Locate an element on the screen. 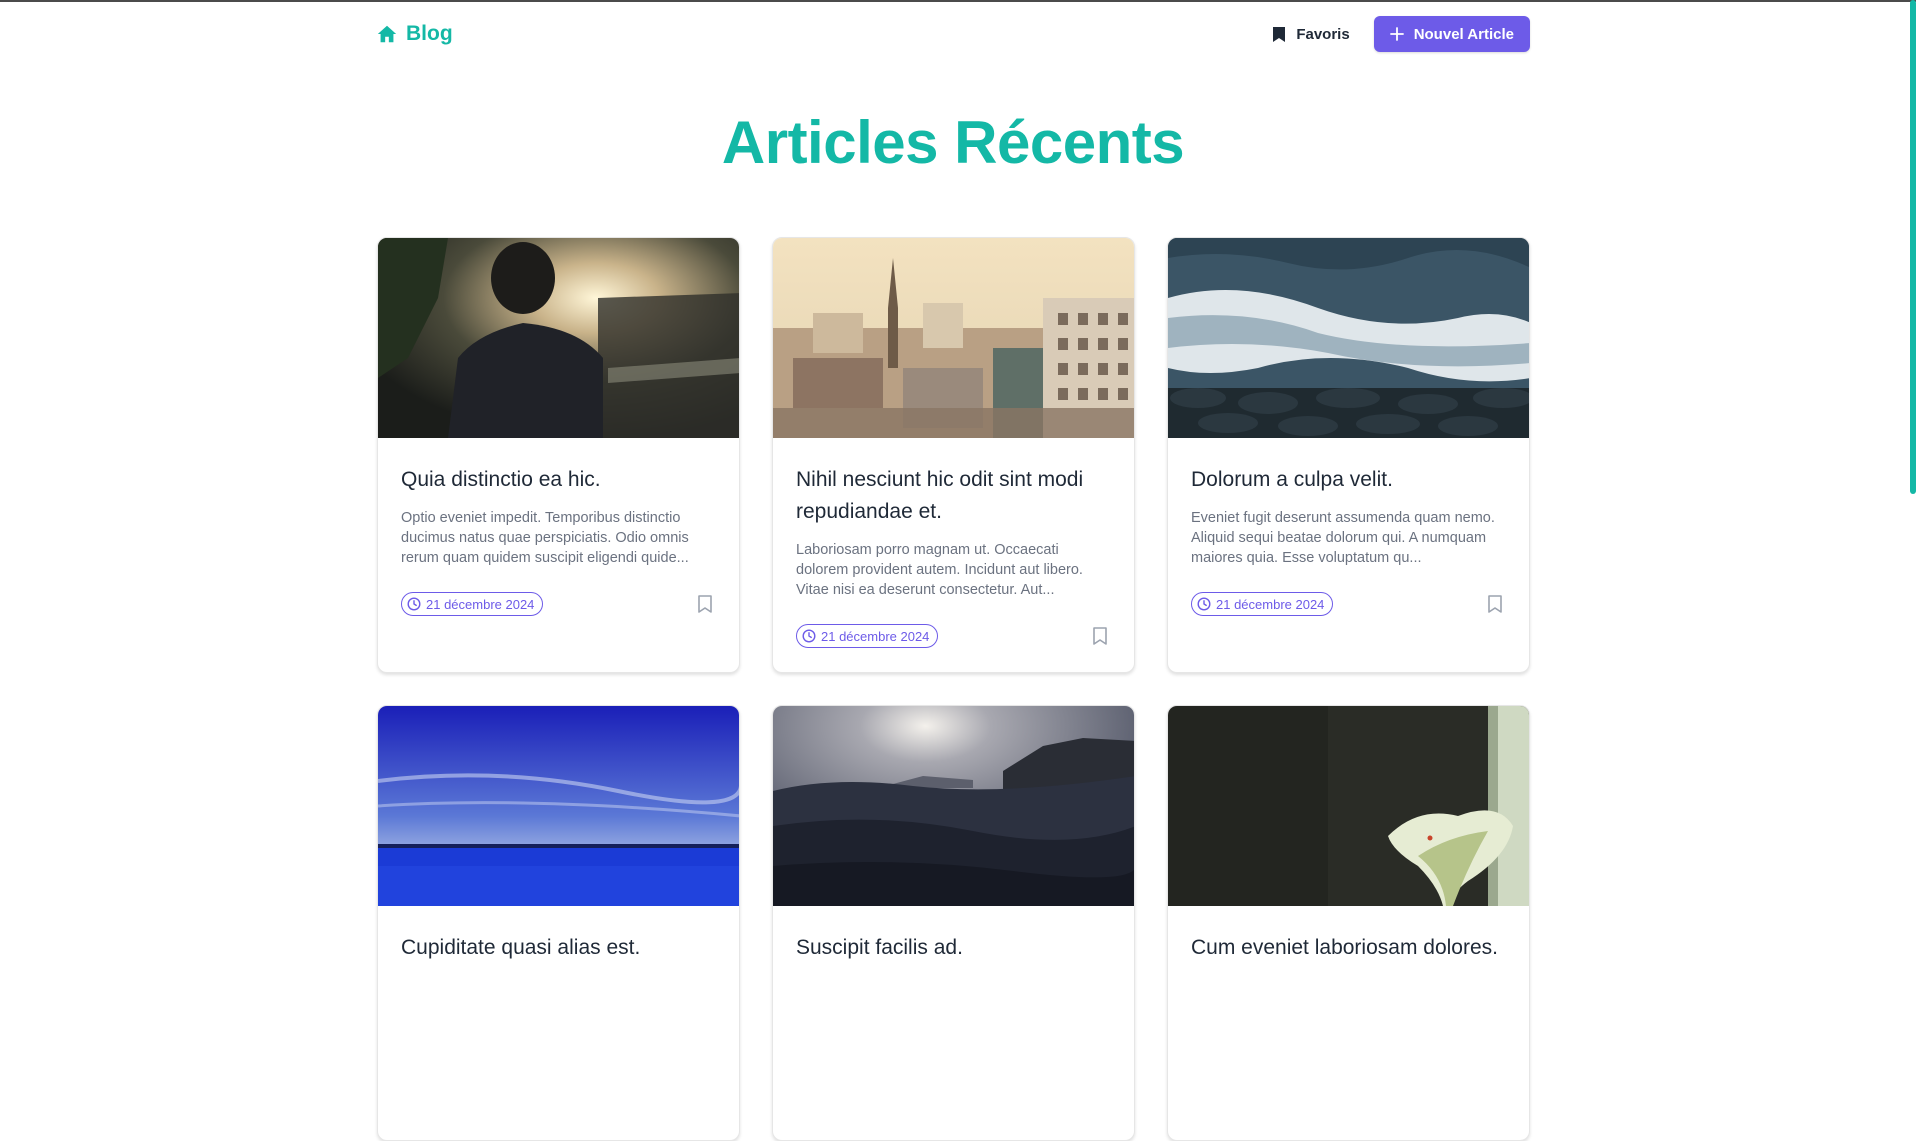 The image size is (1916, 1141). home-link: Blog is located at coordinates (414, 34).